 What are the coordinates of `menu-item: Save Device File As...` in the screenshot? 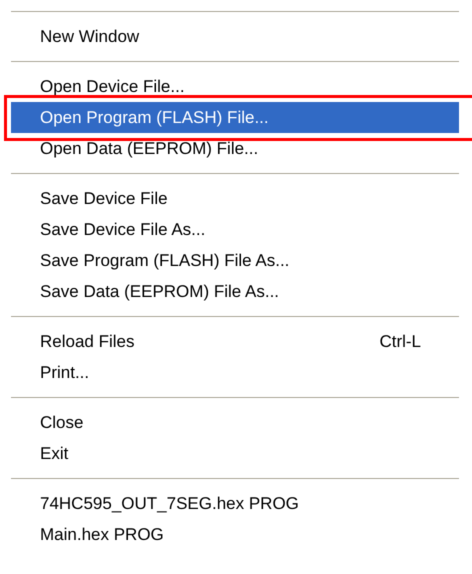 It's located at (235, 229).